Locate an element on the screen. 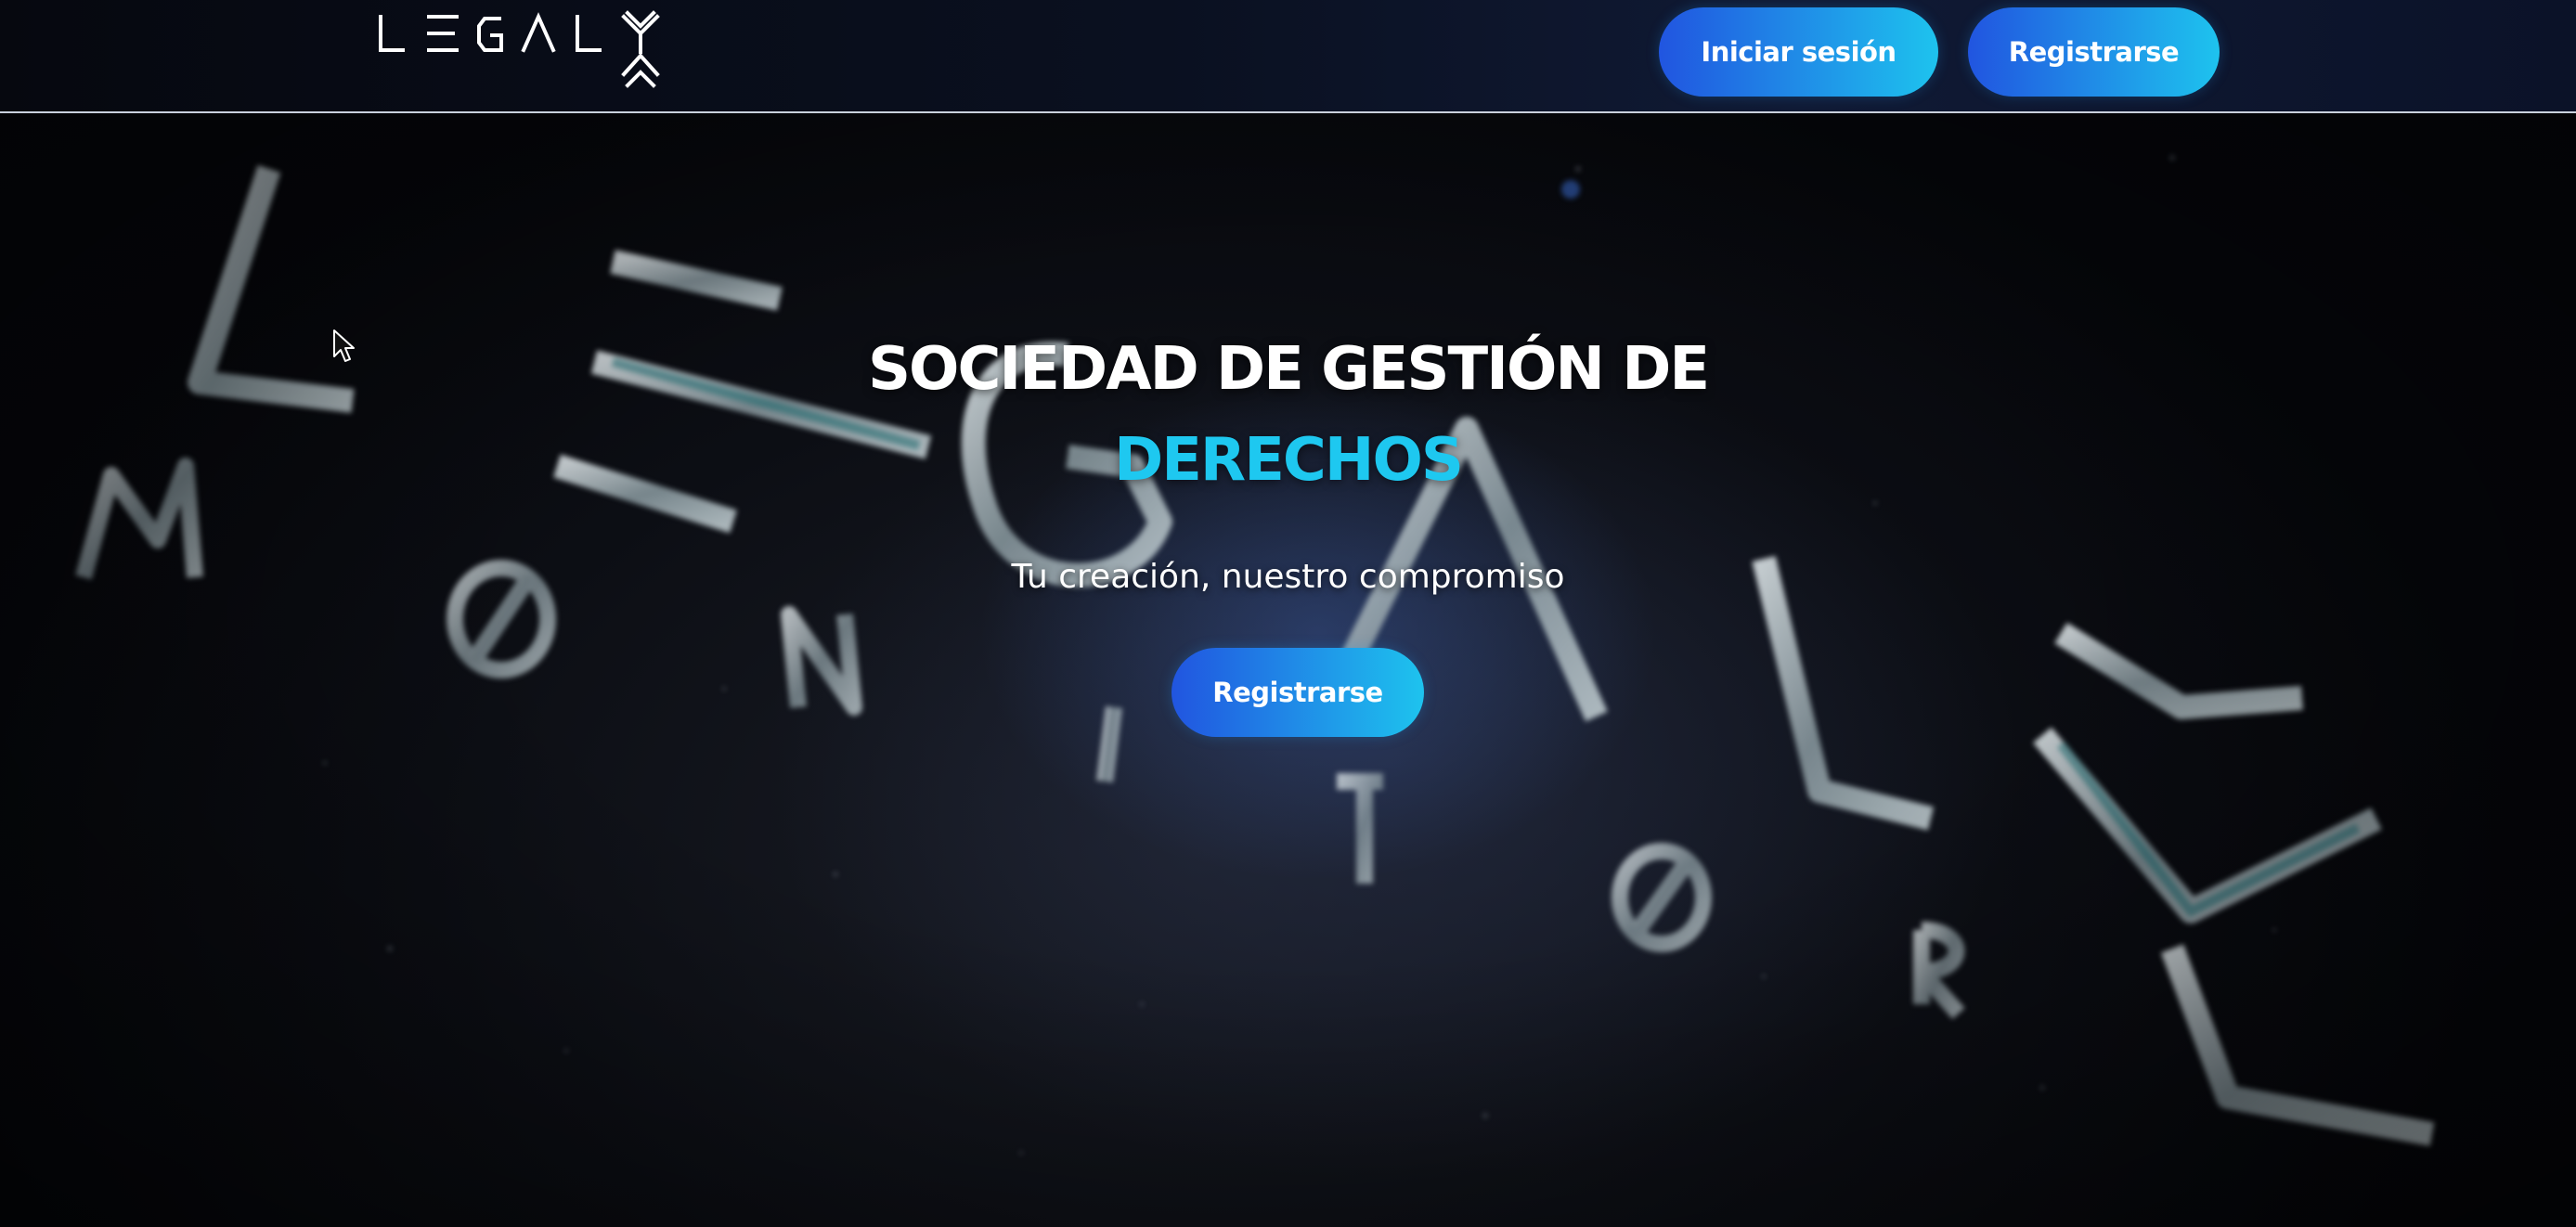 This screenshot has height=1227, width=2576. hero-title: SOCIEDAD DE GESTIÓN DE is located at coordinates (1288, 369).